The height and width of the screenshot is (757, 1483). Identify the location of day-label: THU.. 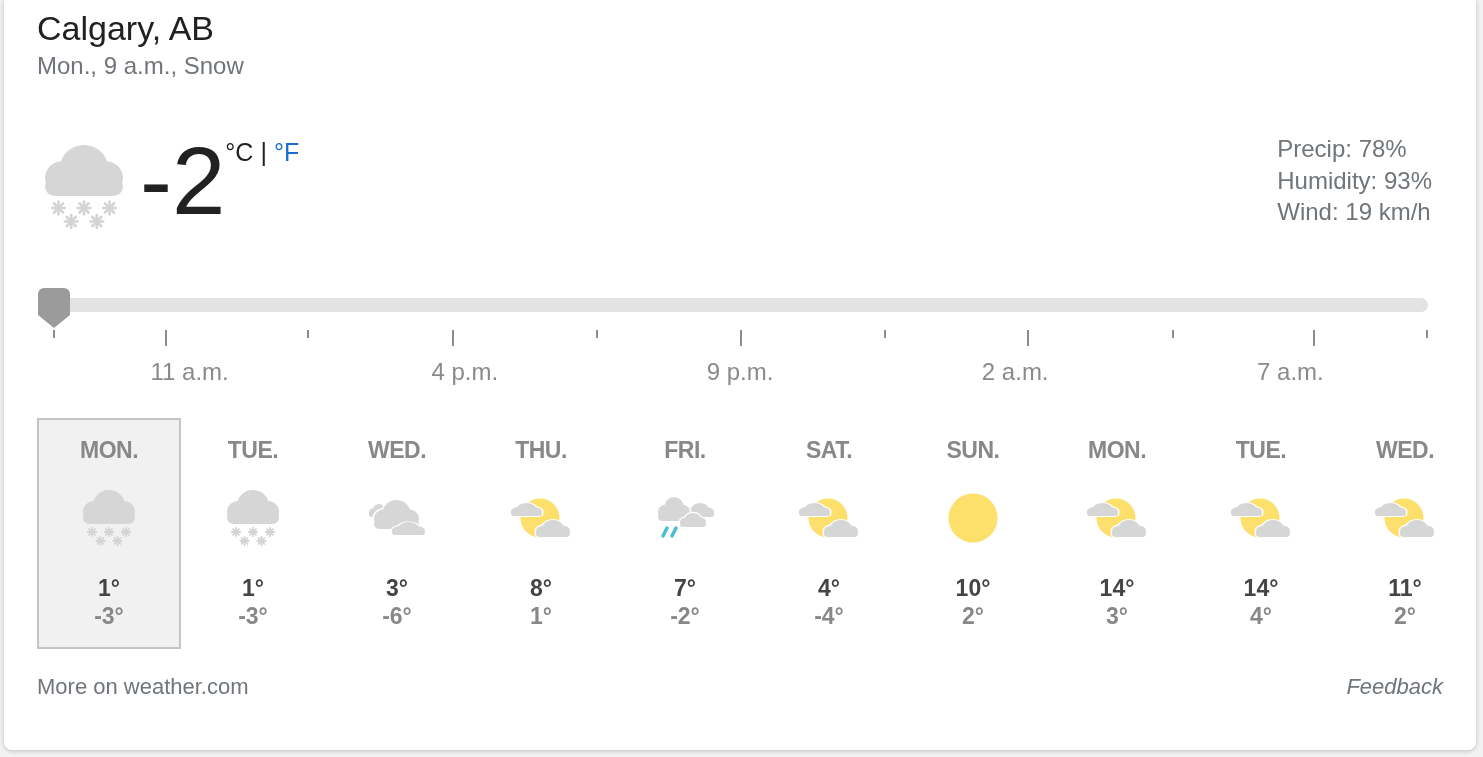
(541, 450).